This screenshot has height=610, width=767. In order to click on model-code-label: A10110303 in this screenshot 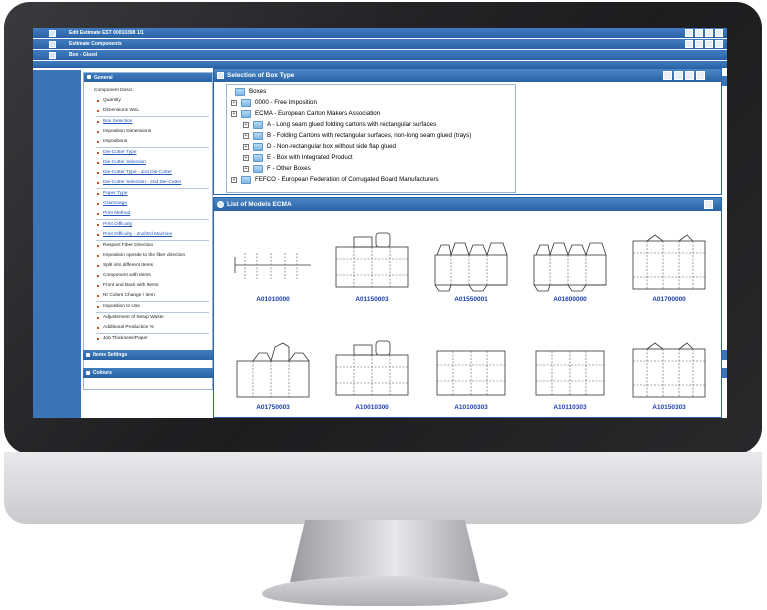, I will do `click(570, 407)`.